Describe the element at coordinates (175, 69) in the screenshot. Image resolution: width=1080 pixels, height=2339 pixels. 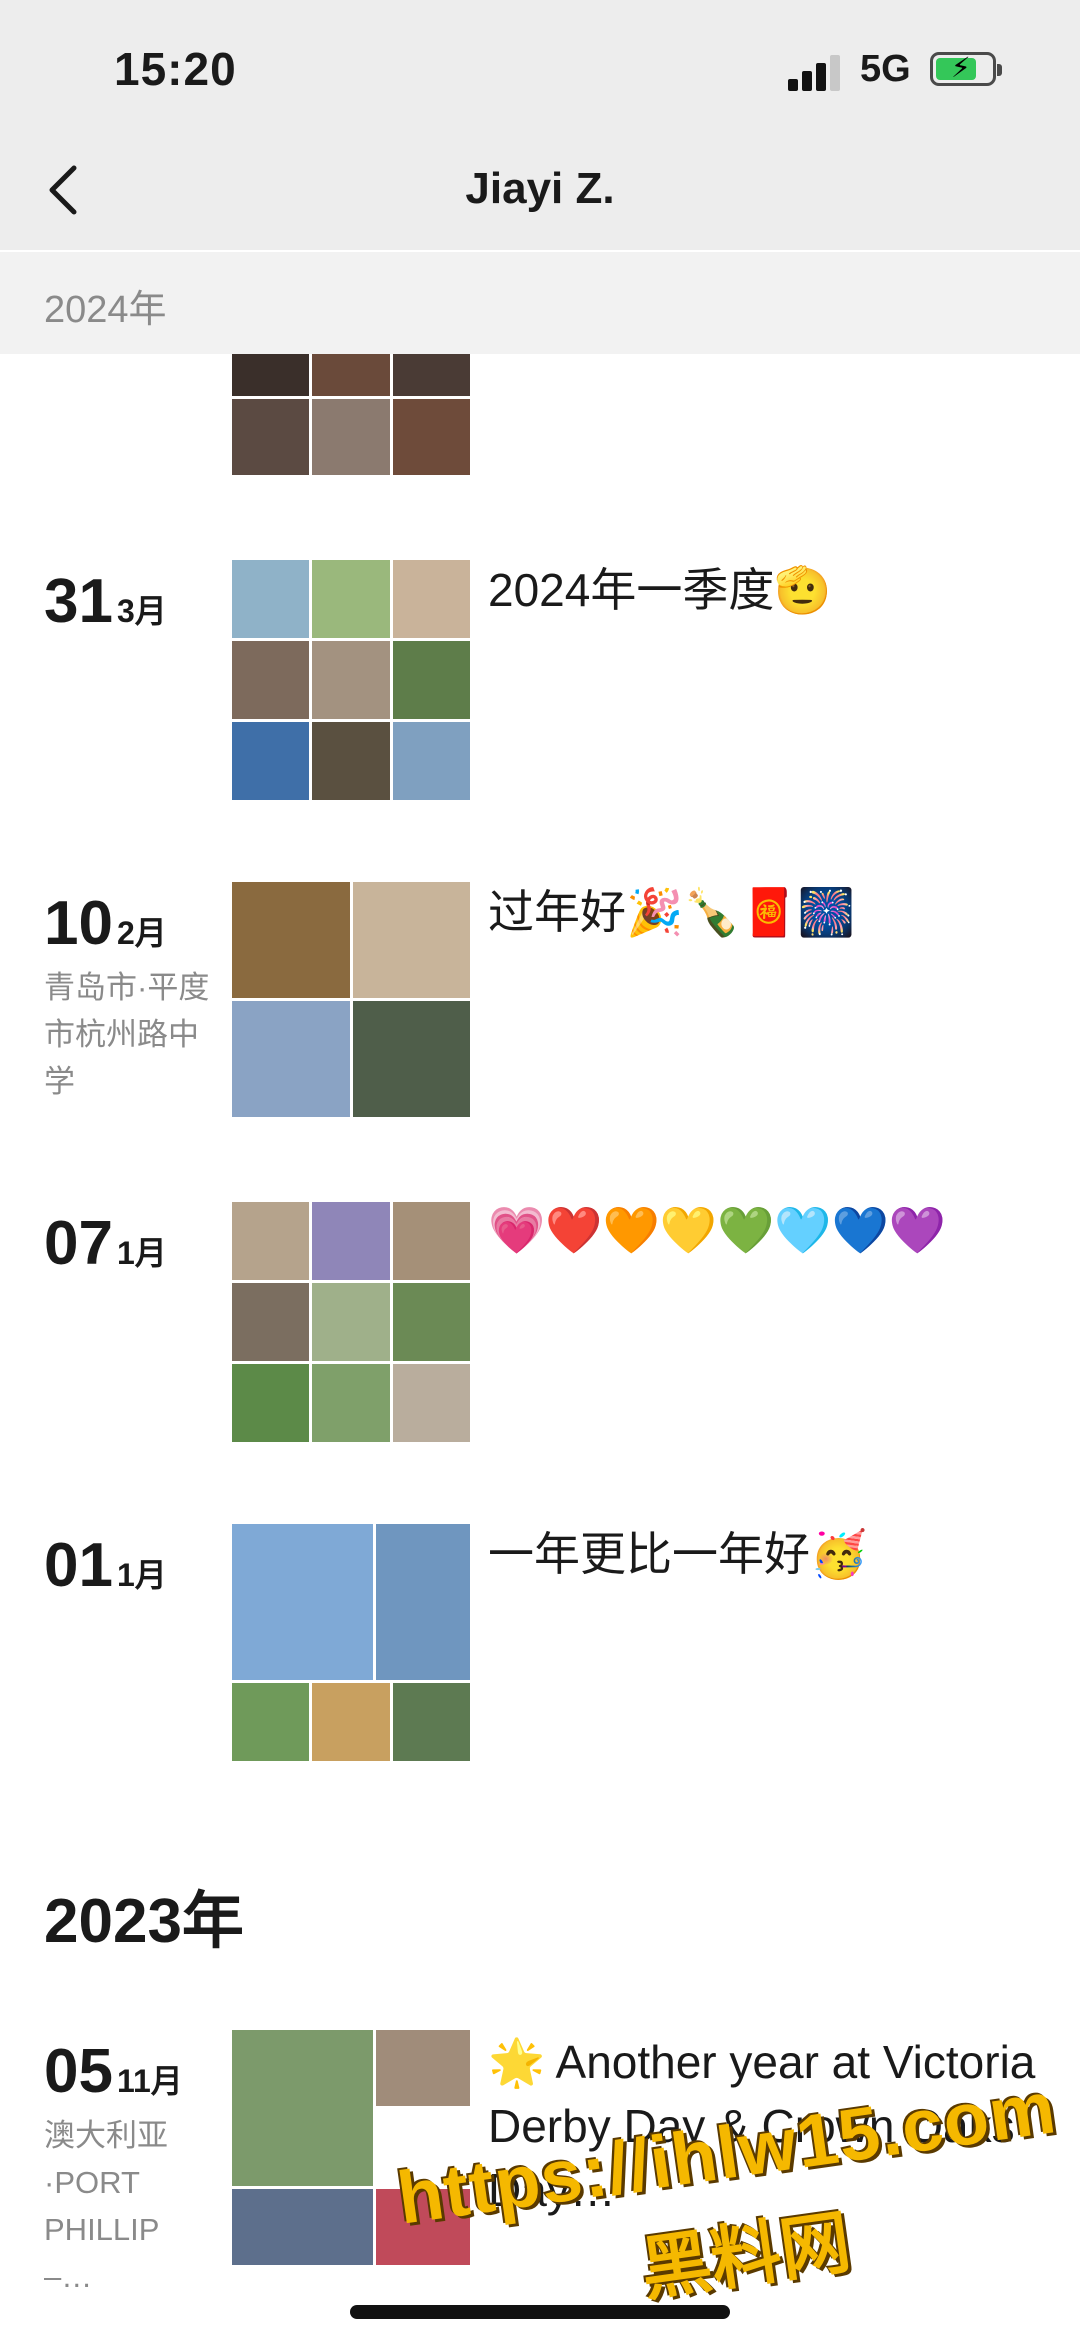
I see `status-time: 15:20` at that location.